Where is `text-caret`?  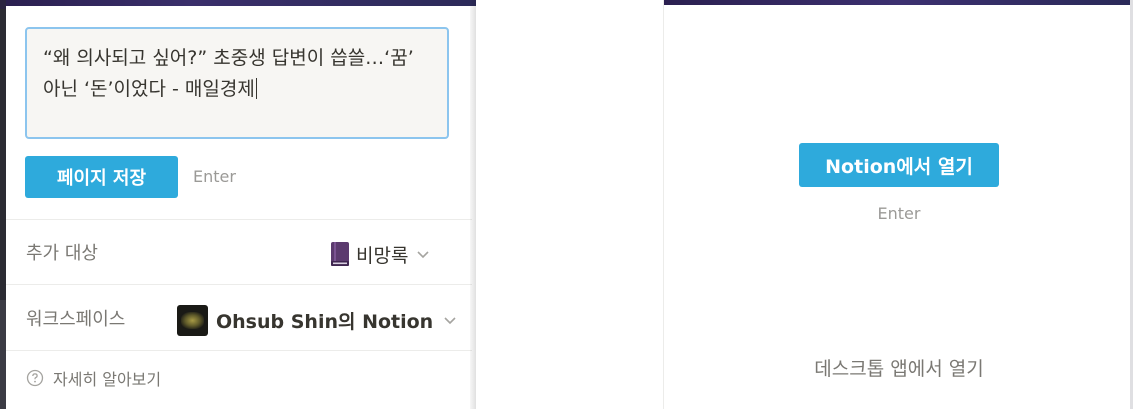
text-caret is located at coordinates (256, 88).